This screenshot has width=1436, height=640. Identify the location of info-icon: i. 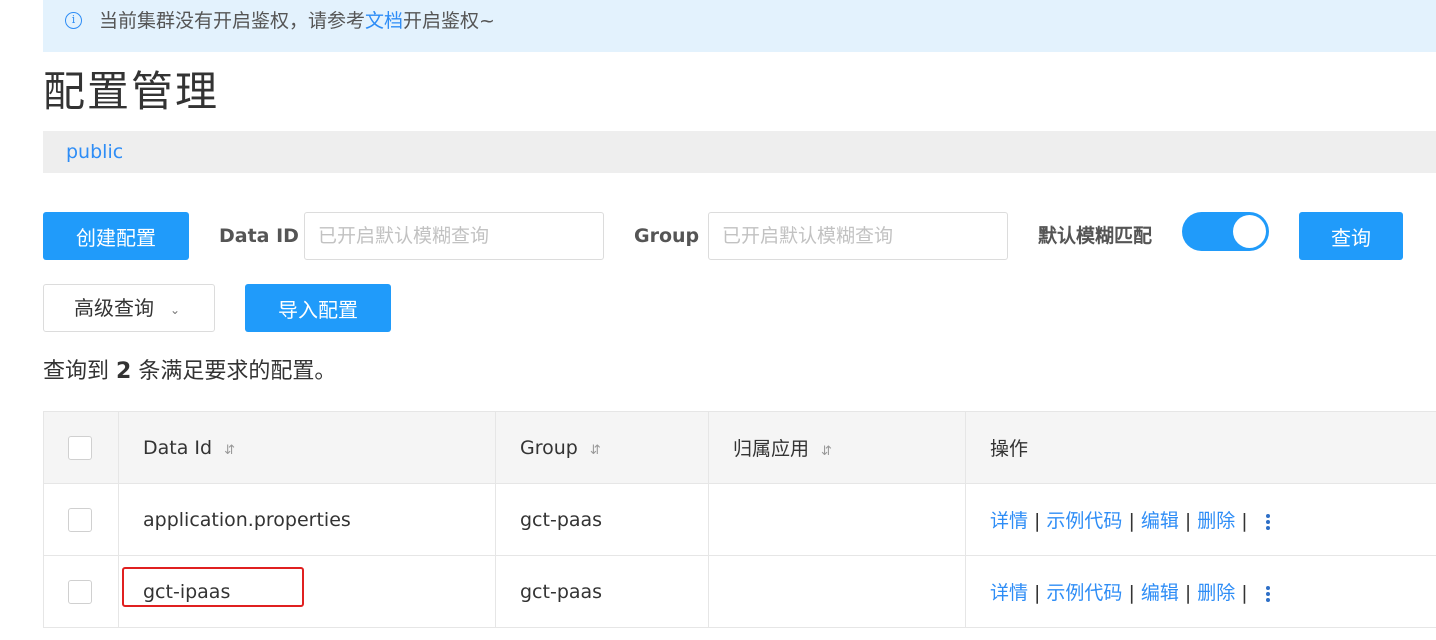
(73, 20).